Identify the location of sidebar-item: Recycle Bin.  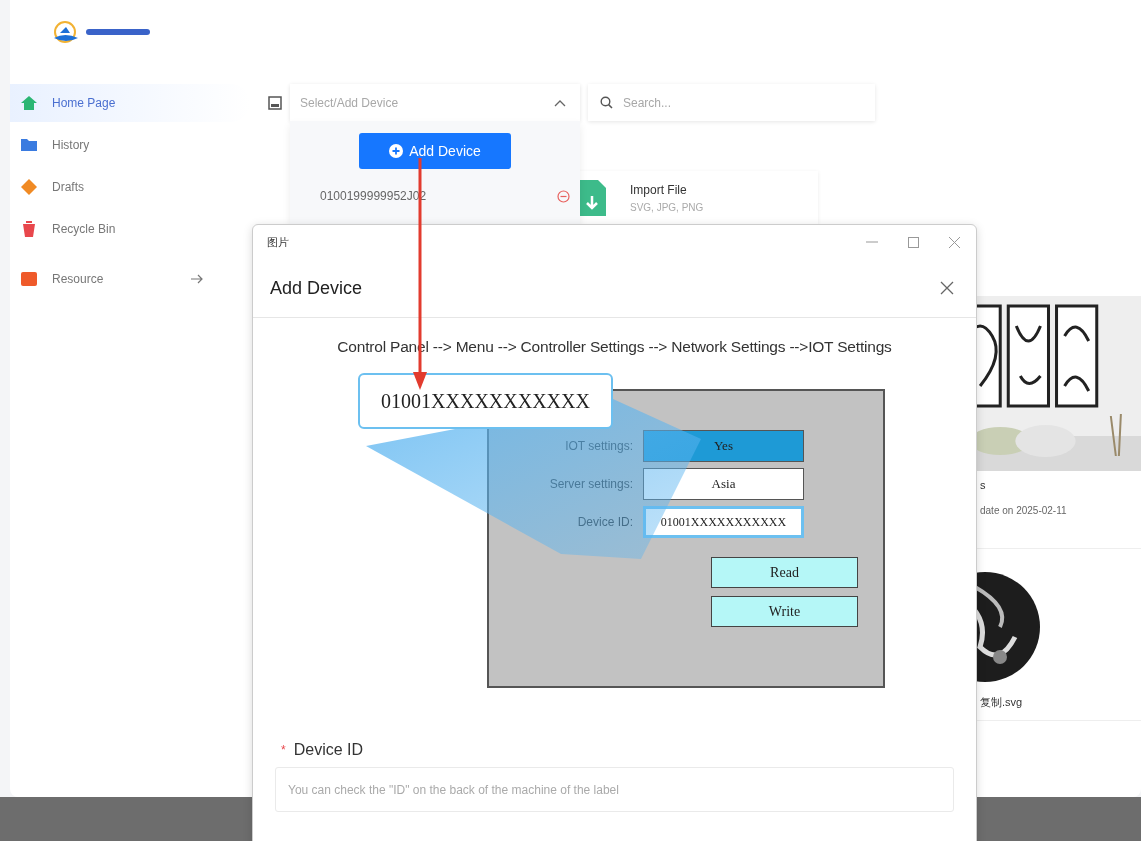
(130, 229).